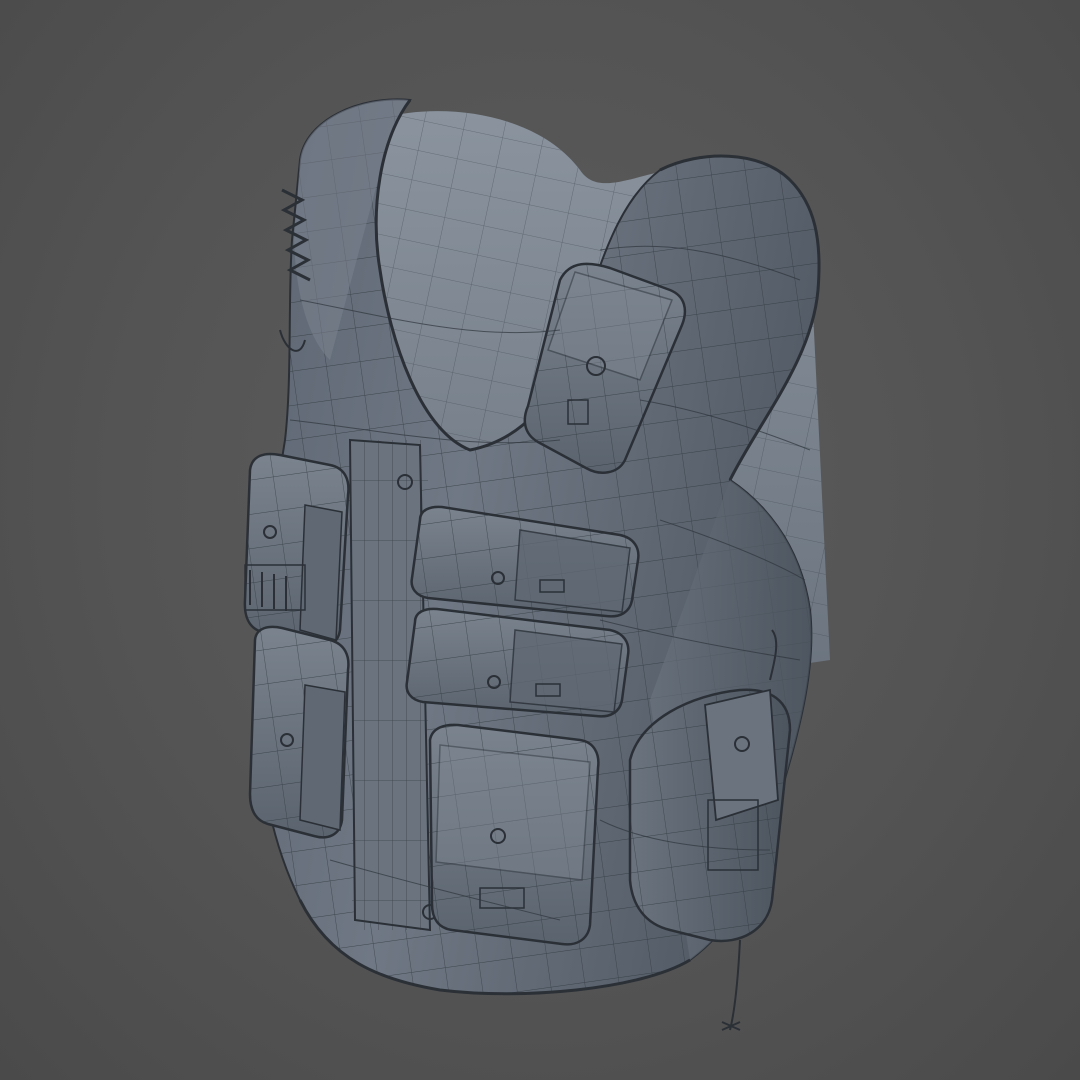 This screenshot has height=1080, width=1080. Describe the element at coordinates (299, 732) in the screenshot. I see `left-side-pouch-lower` at that location.